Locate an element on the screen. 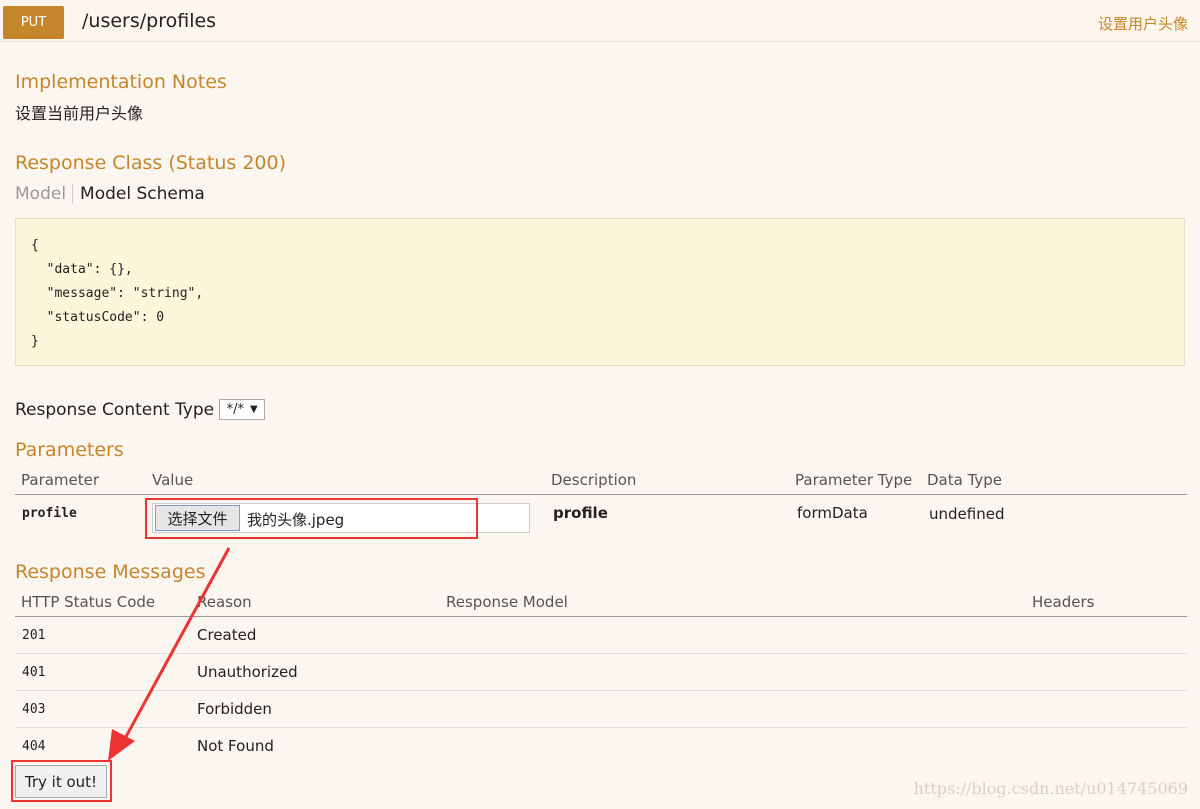  table-row-reason: Created is located at coordinates (227, 635).